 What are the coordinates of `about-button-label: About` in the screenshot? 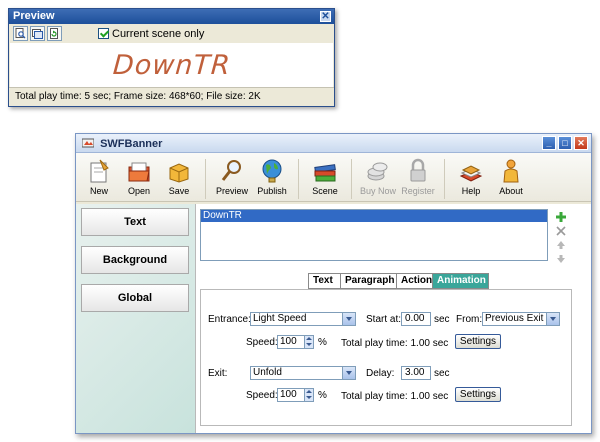 It's located at (511, 191).